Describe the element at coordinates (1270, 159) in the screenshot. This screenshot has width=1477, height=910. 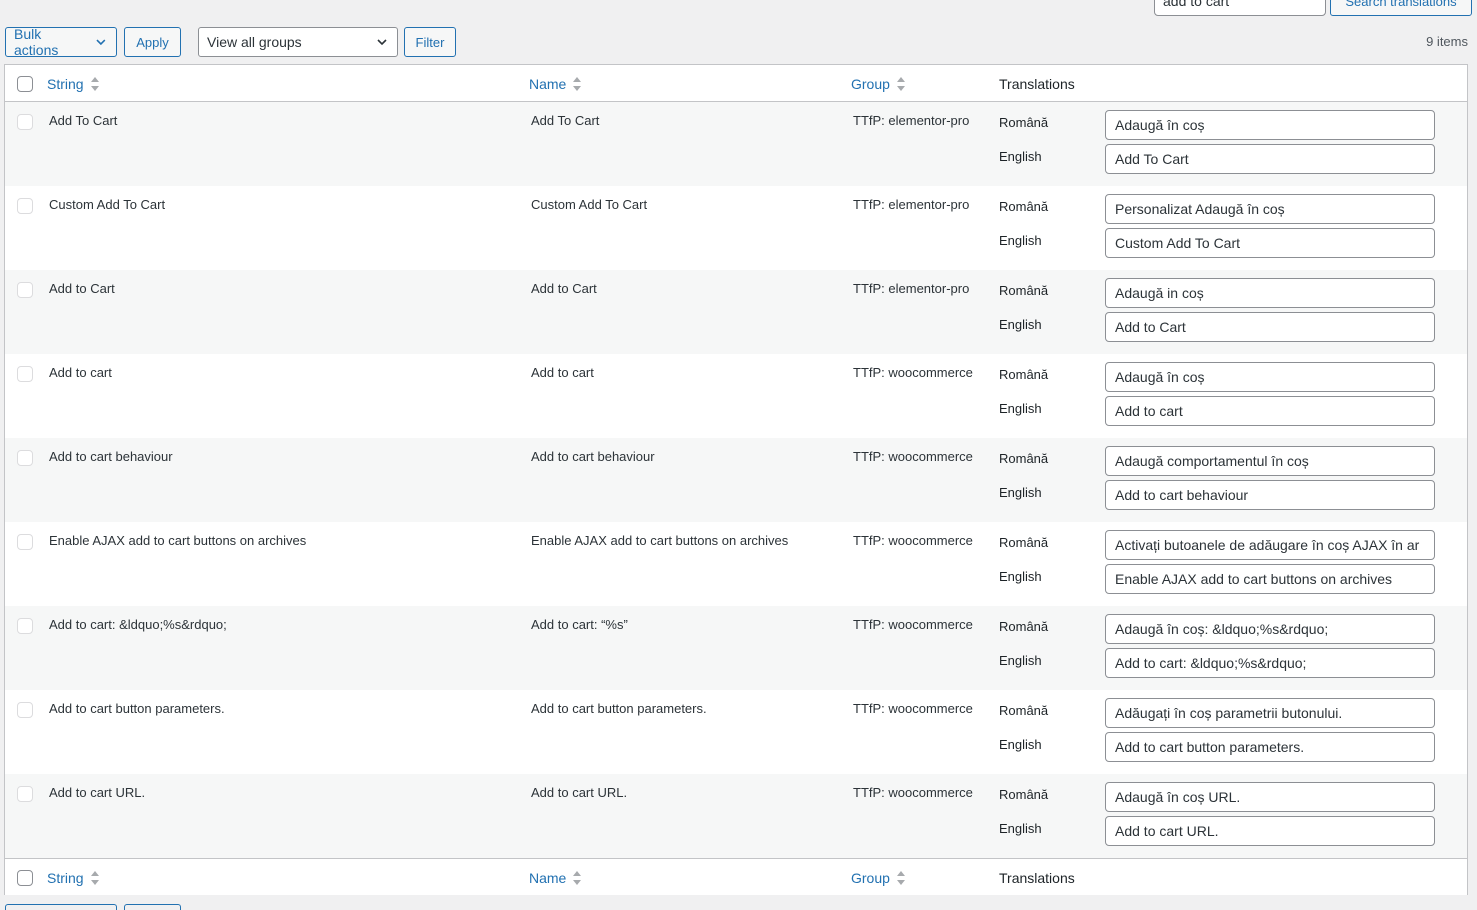
I see `translation-input-en: Add To Cart` at that location.